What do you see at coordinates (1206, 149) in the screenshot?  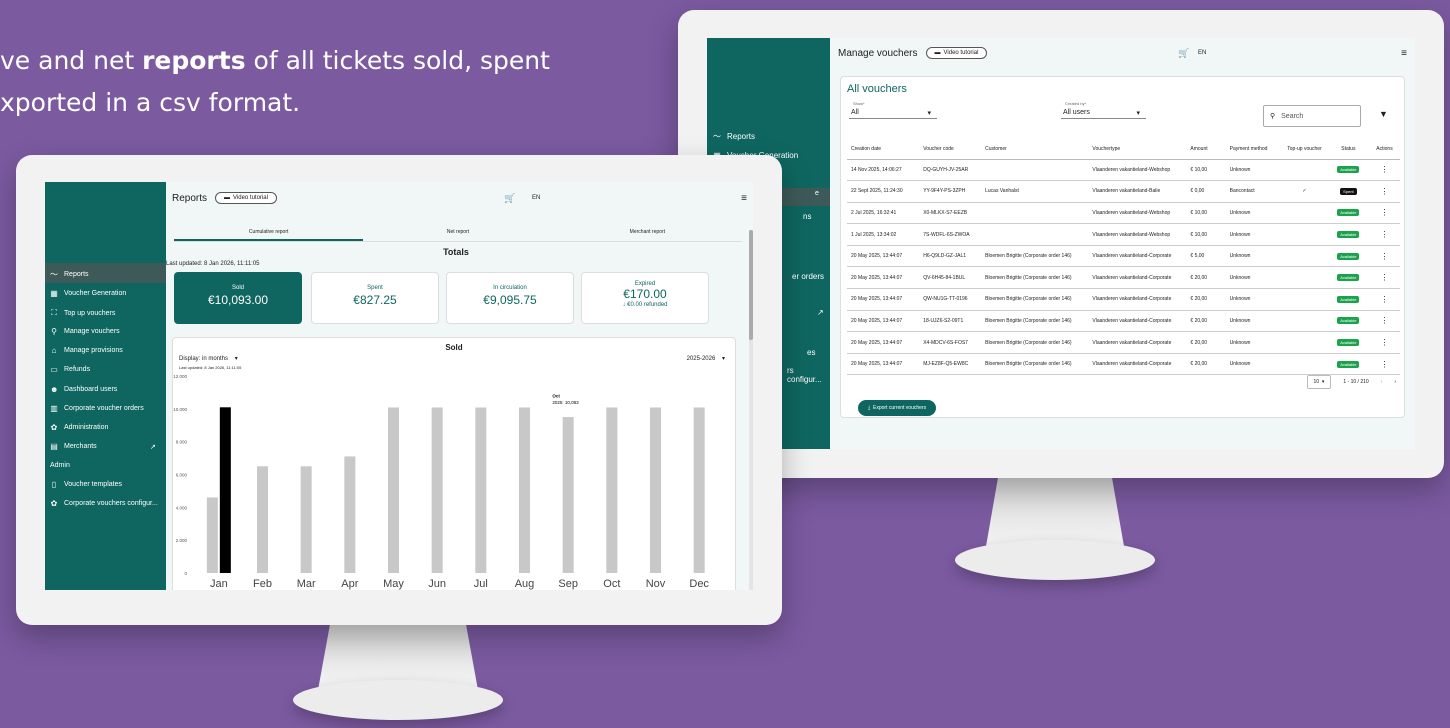 I see `column-header: Amount` at bounding box center [1206, 149].